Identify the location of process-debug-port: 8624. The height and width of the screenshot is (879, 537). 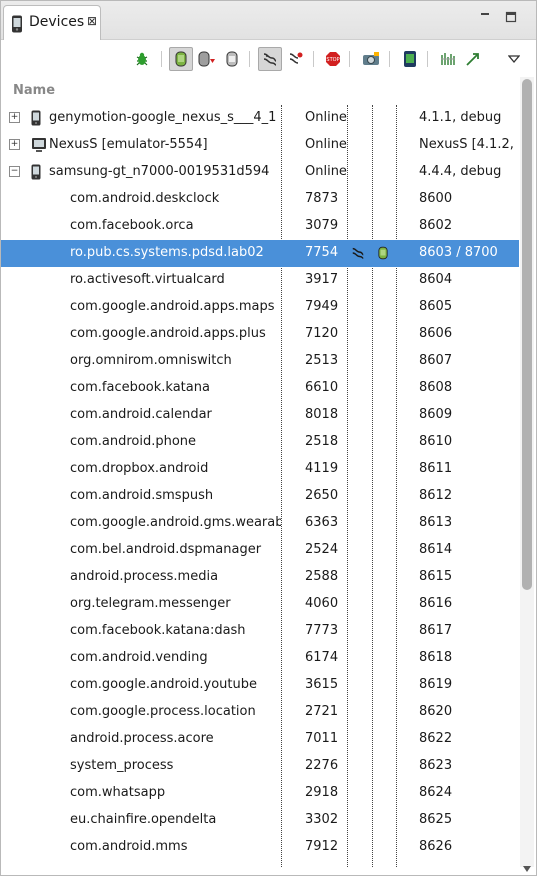
(436, 792).